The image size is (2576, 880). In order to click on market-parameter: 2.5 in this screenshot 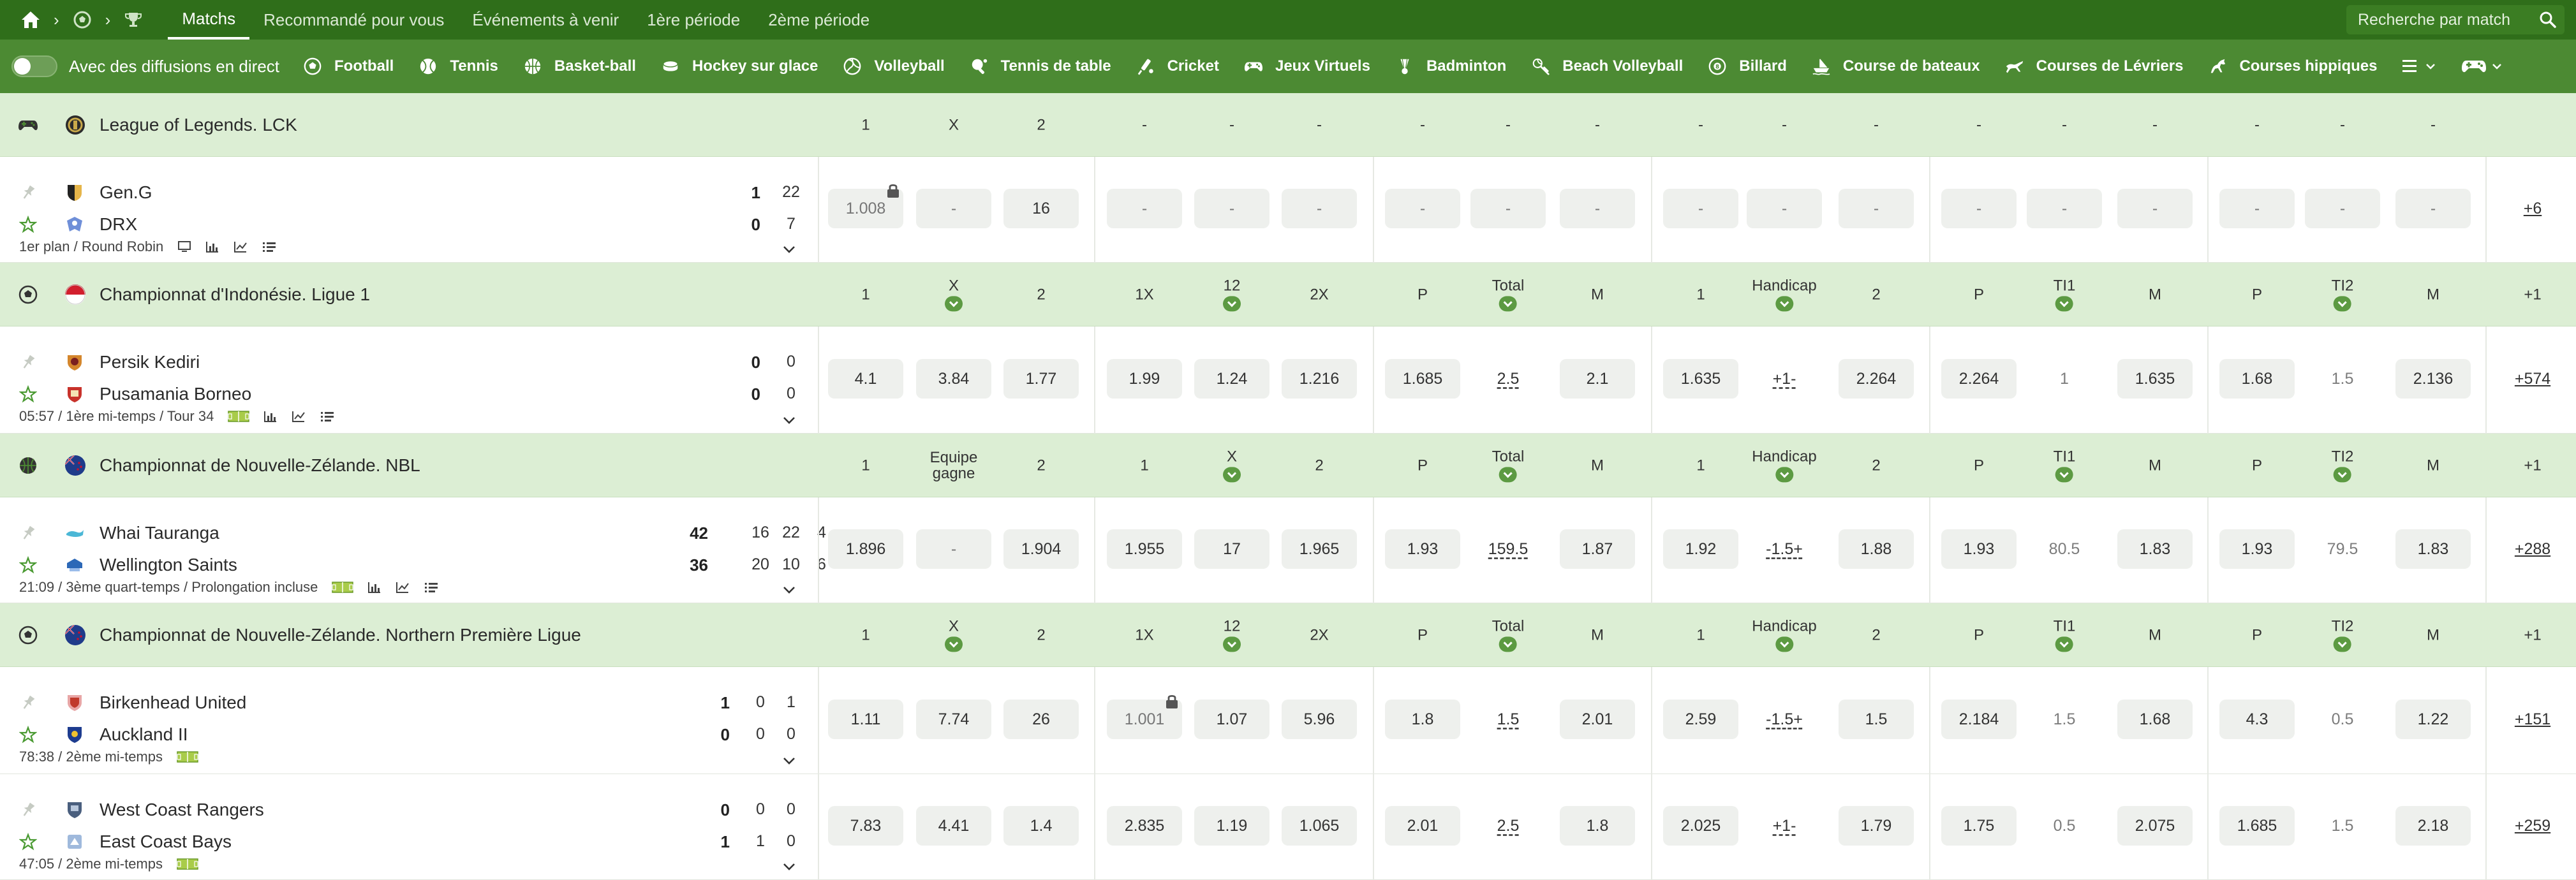, I will do `click(1508, 826)`.